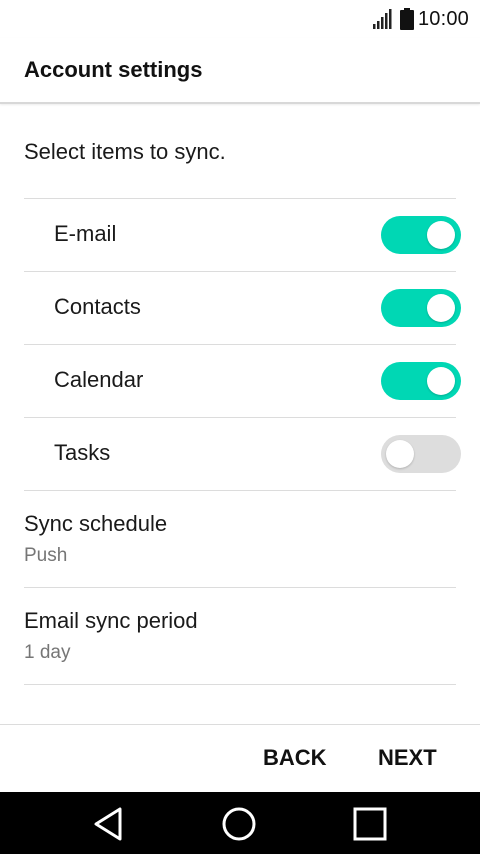 The height and width of the screenshot is (854, 480). What do you see at coordinates (96, 523) in the screenshot?
I see `setting-title: Sync schedule` at bounding box center [96, 523].